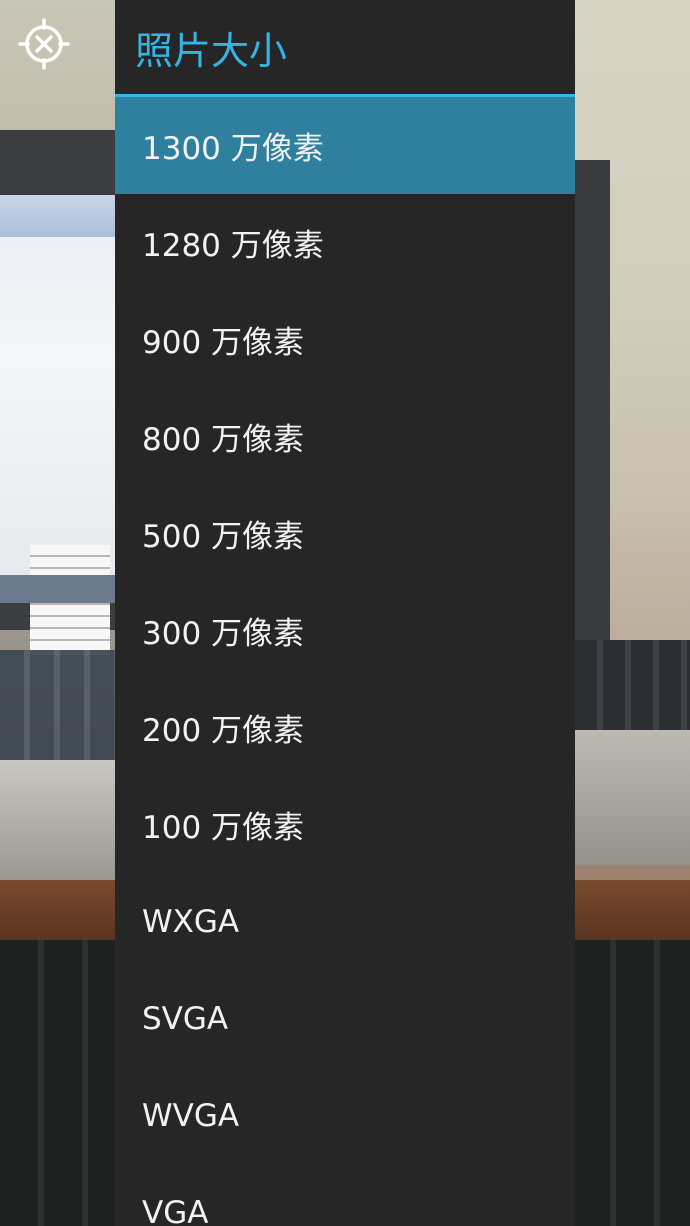 This screenshot has height=1226, width=690. Describe the element at coordinates (345, 242) in the screenshot. I see `picture-size-option: 1280 万像素` at that location.